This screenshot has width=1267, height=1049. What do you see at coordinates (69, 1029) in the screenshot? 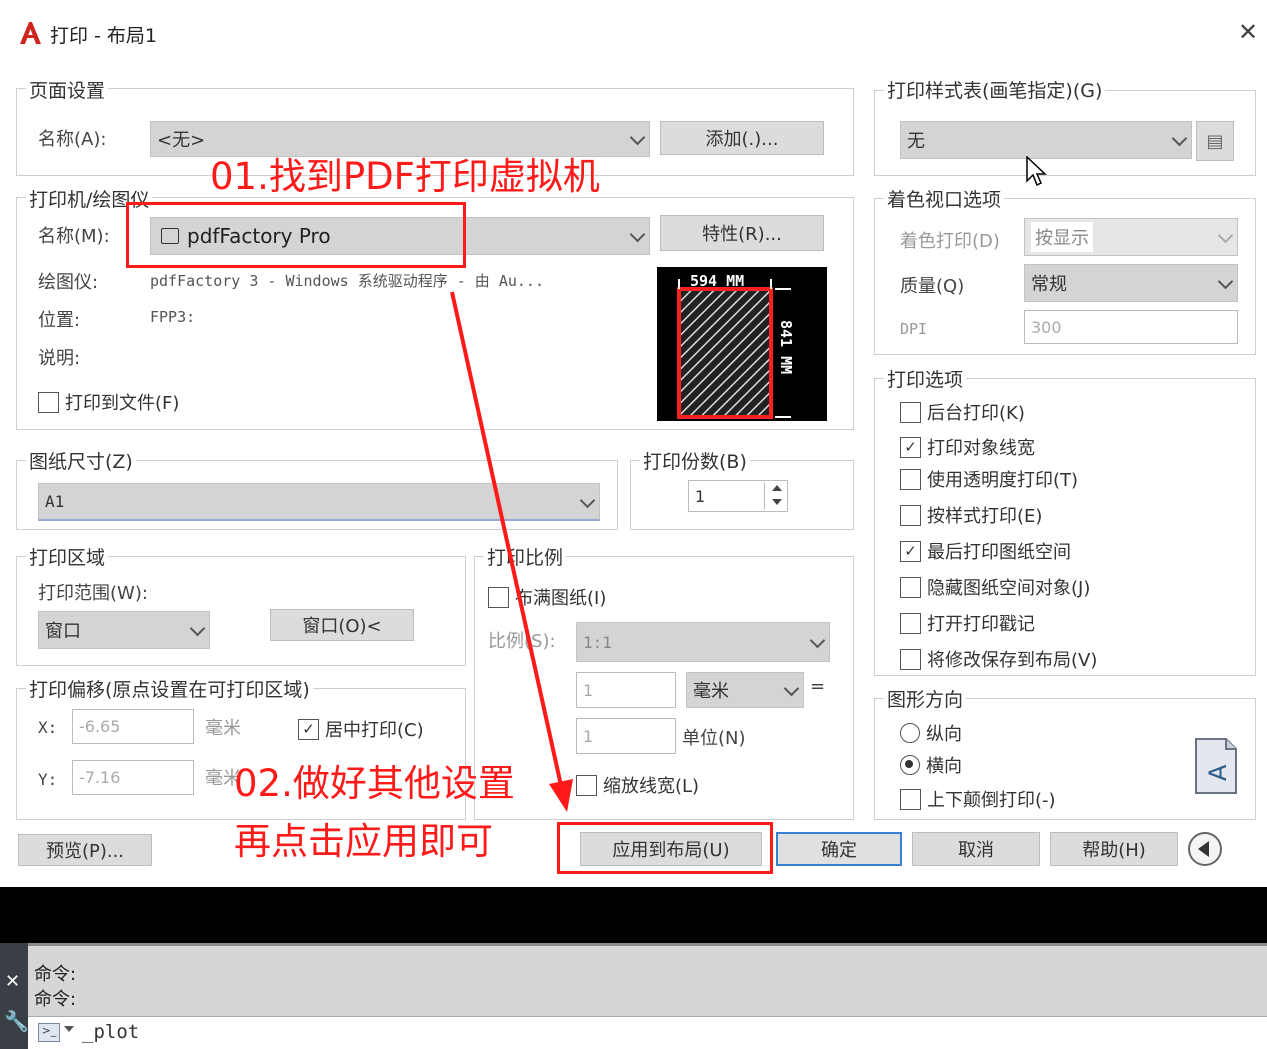
I see `chevron-down-icon` at bounding box center [69, 1029].